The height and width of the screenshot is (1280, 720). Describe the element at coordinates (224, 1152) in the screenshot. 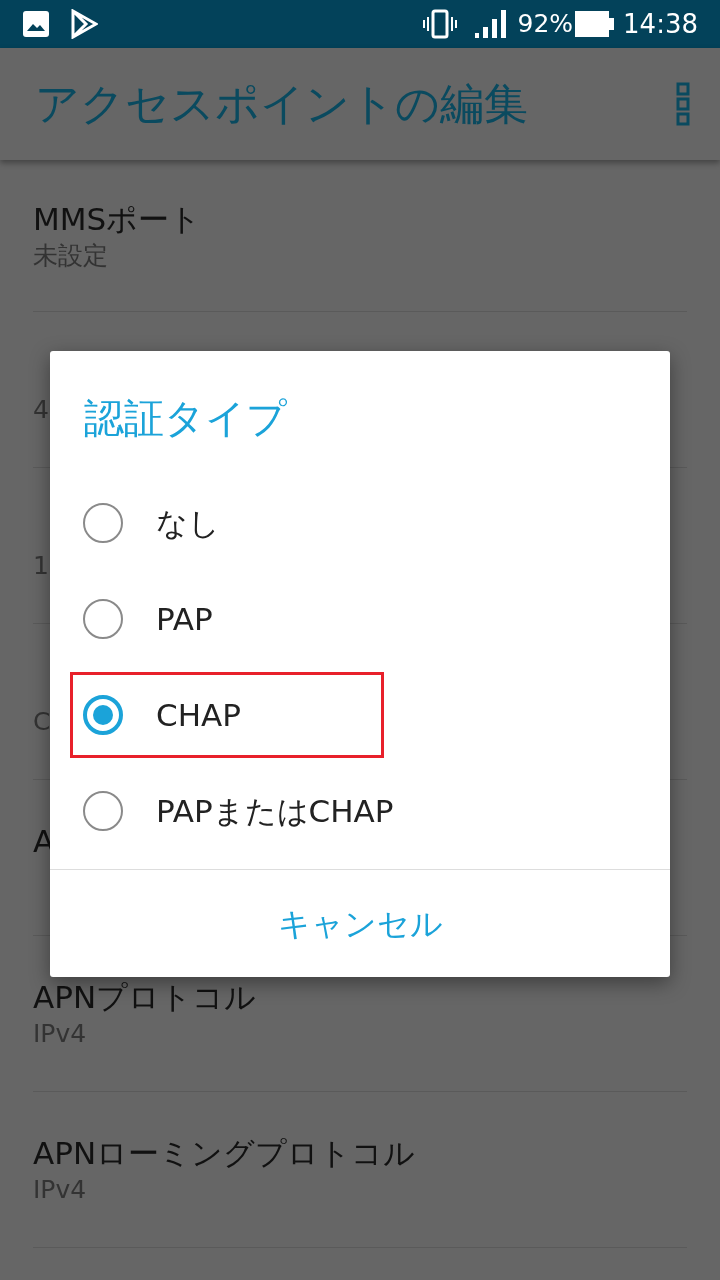

I see `setting-title: APNローミングプロトコル` at that location.